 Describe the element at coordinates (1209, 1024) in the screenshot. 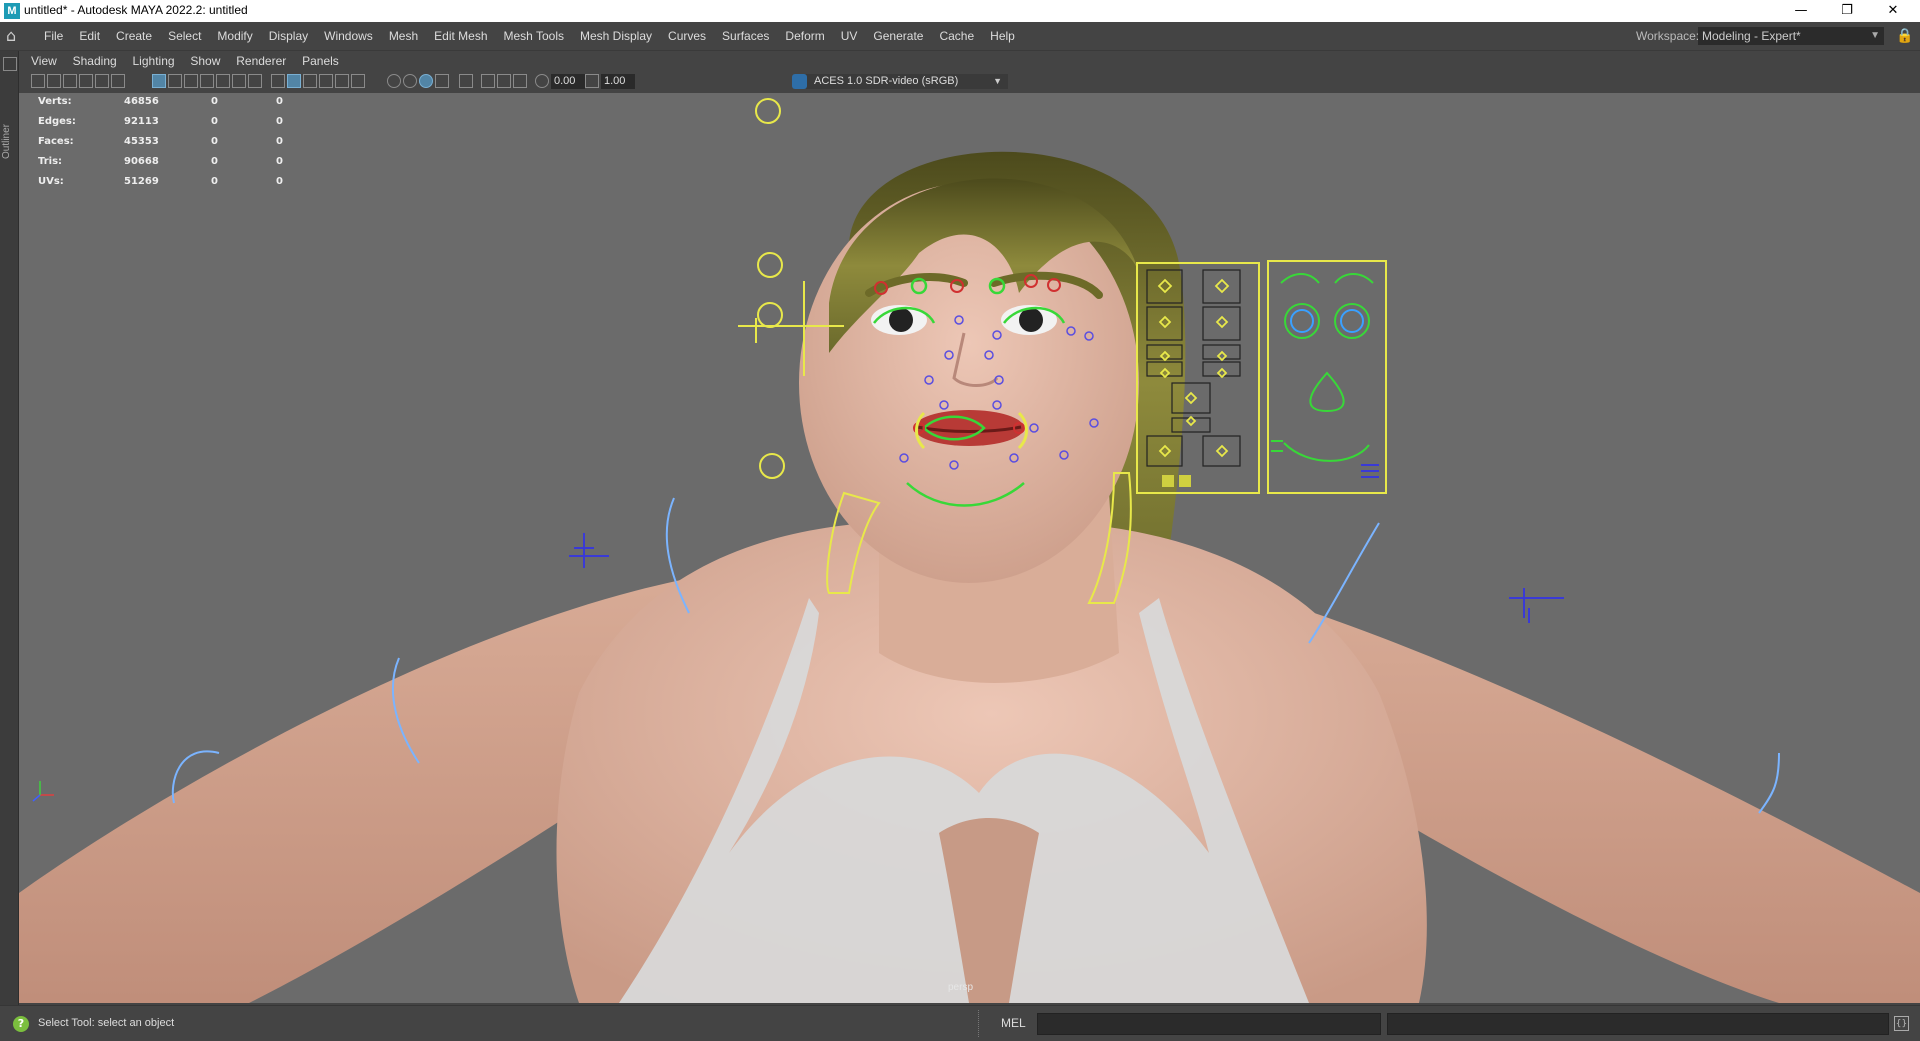

I see `command-line-input` at that location.